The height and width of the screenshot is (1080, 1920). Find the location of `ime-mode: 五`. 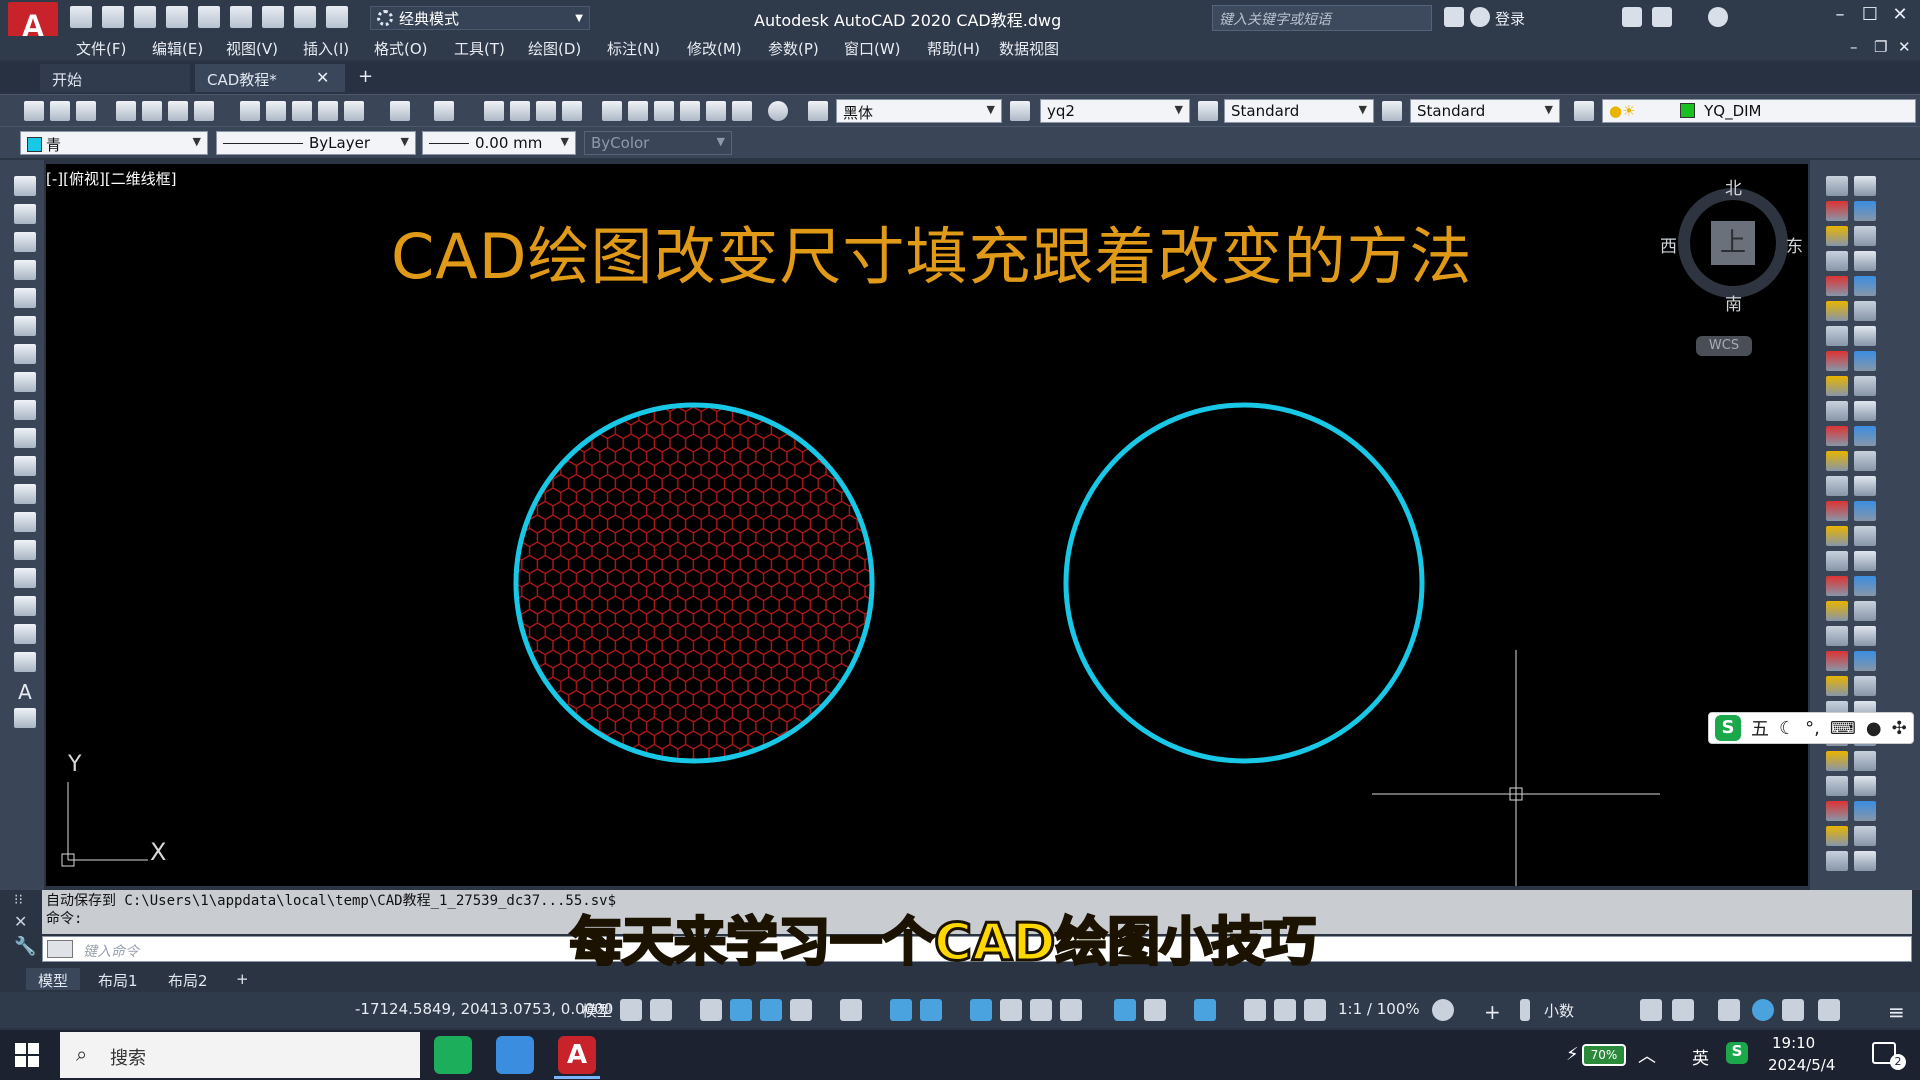

ime-mode: 五 is located at coordinates (1760, 728).